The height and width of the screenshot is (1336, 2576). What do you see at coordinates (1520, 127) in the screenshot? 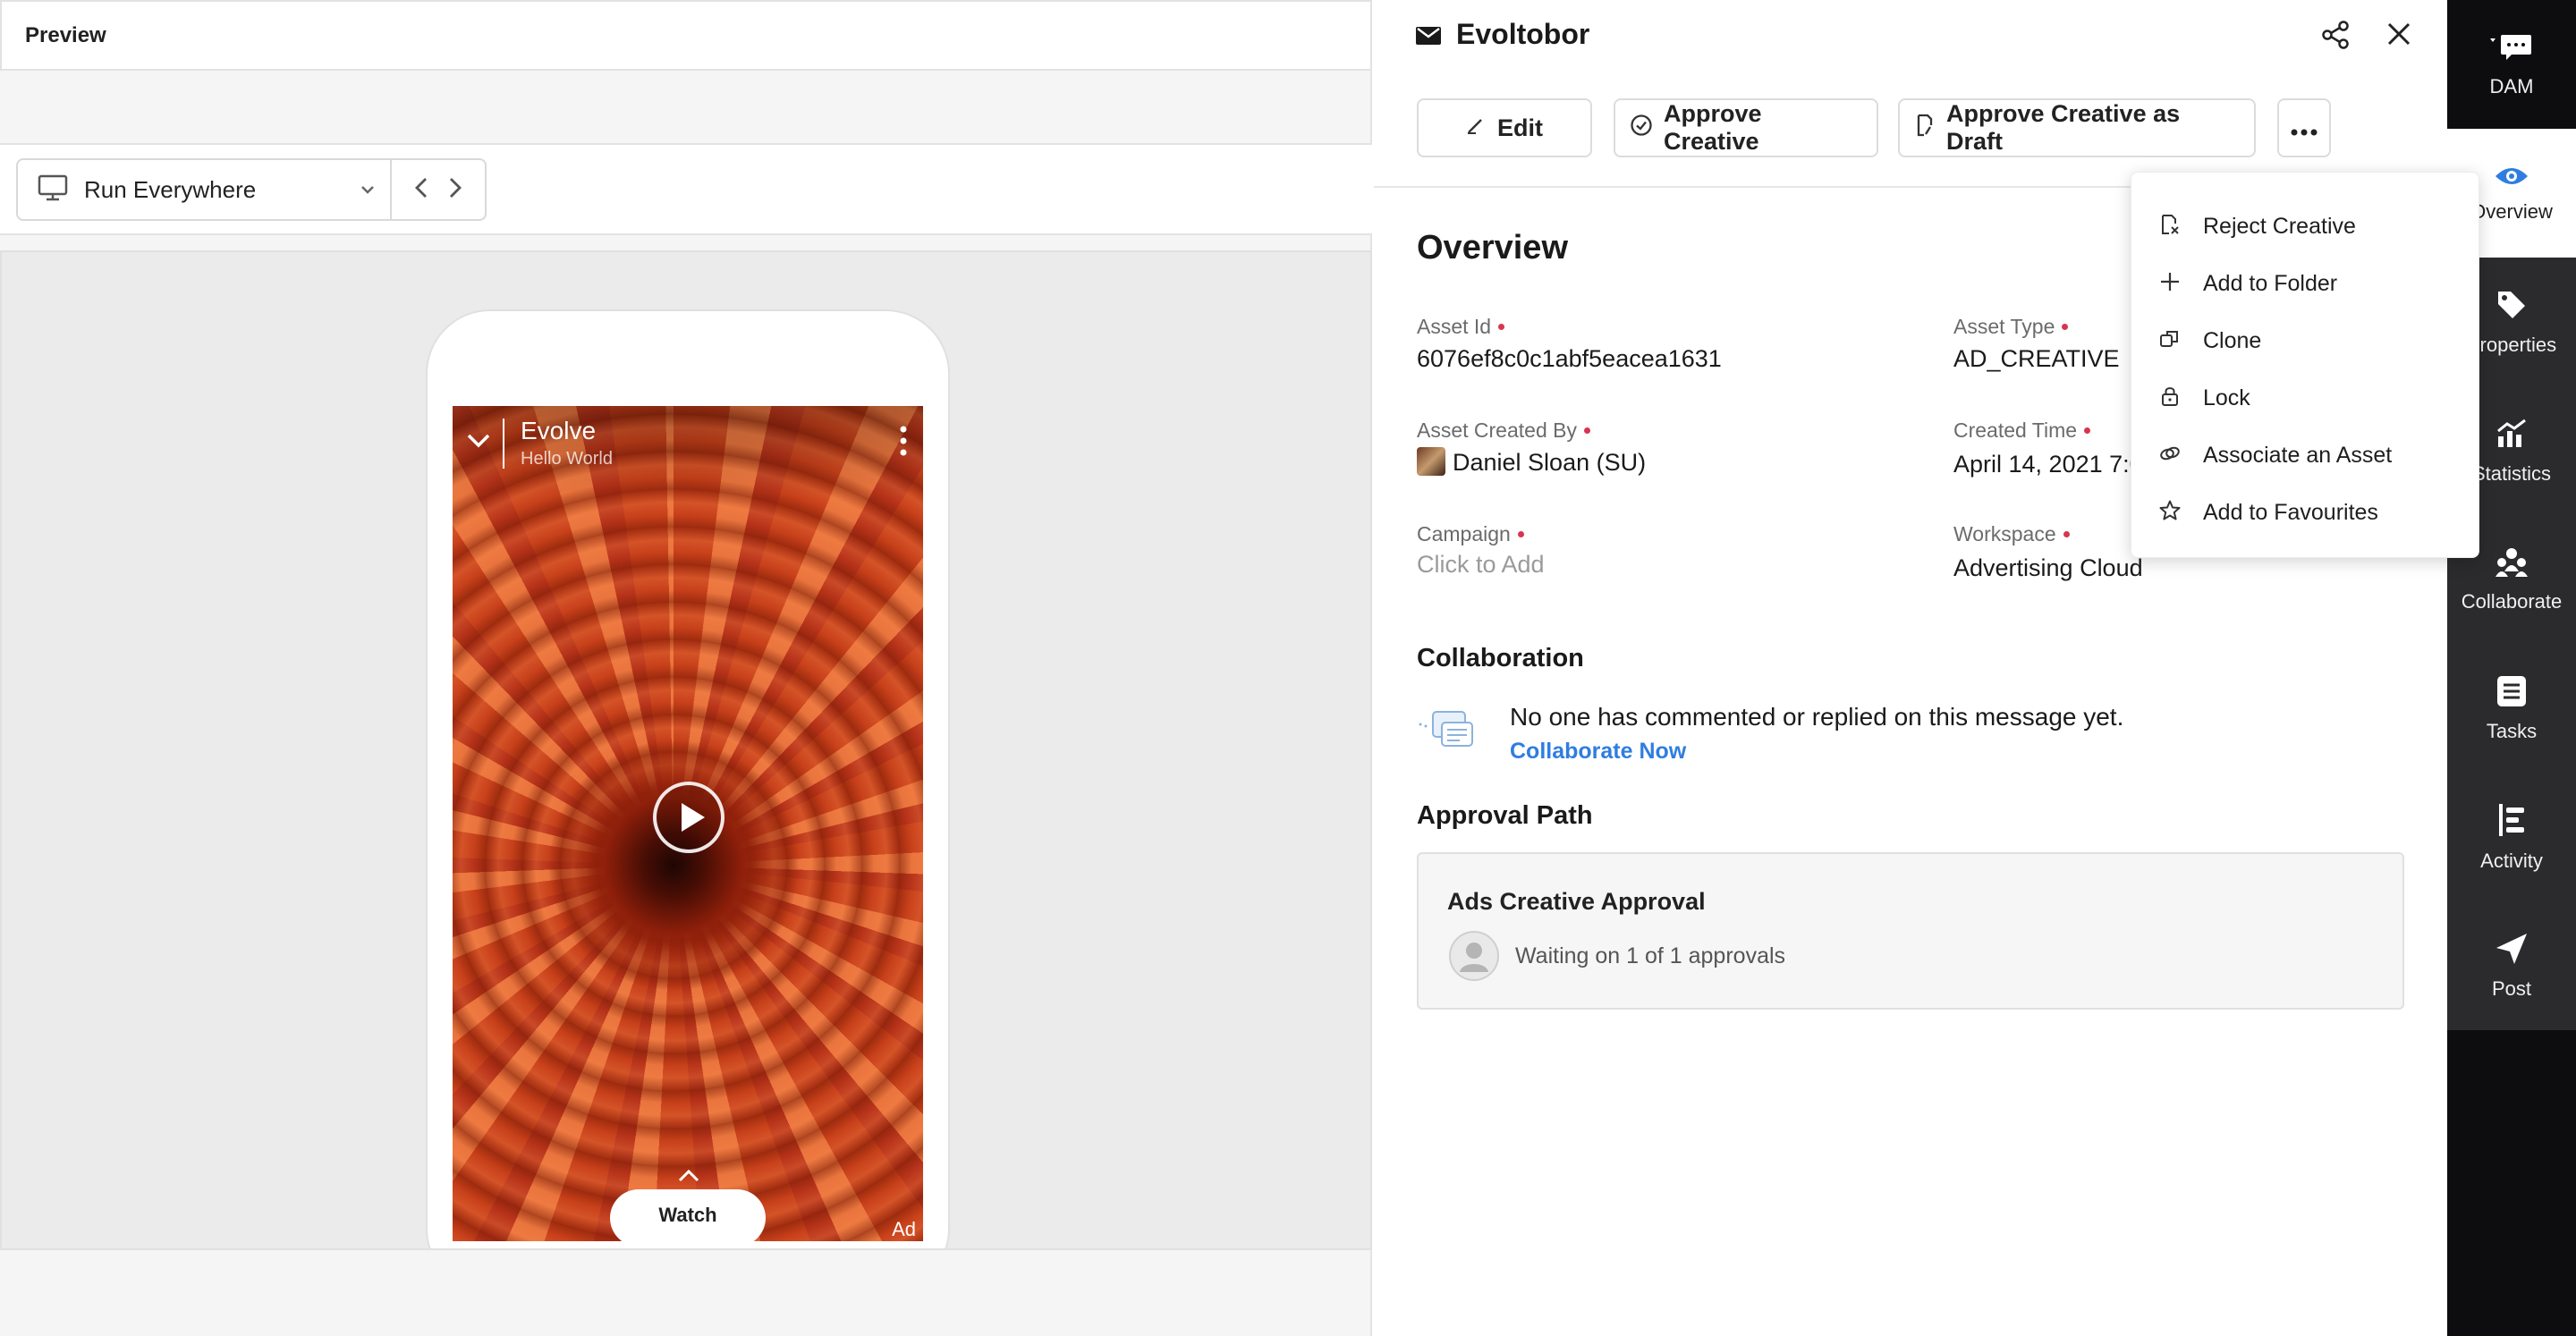
I see `edit-label: Edit` at bounding box center [1520, 127].